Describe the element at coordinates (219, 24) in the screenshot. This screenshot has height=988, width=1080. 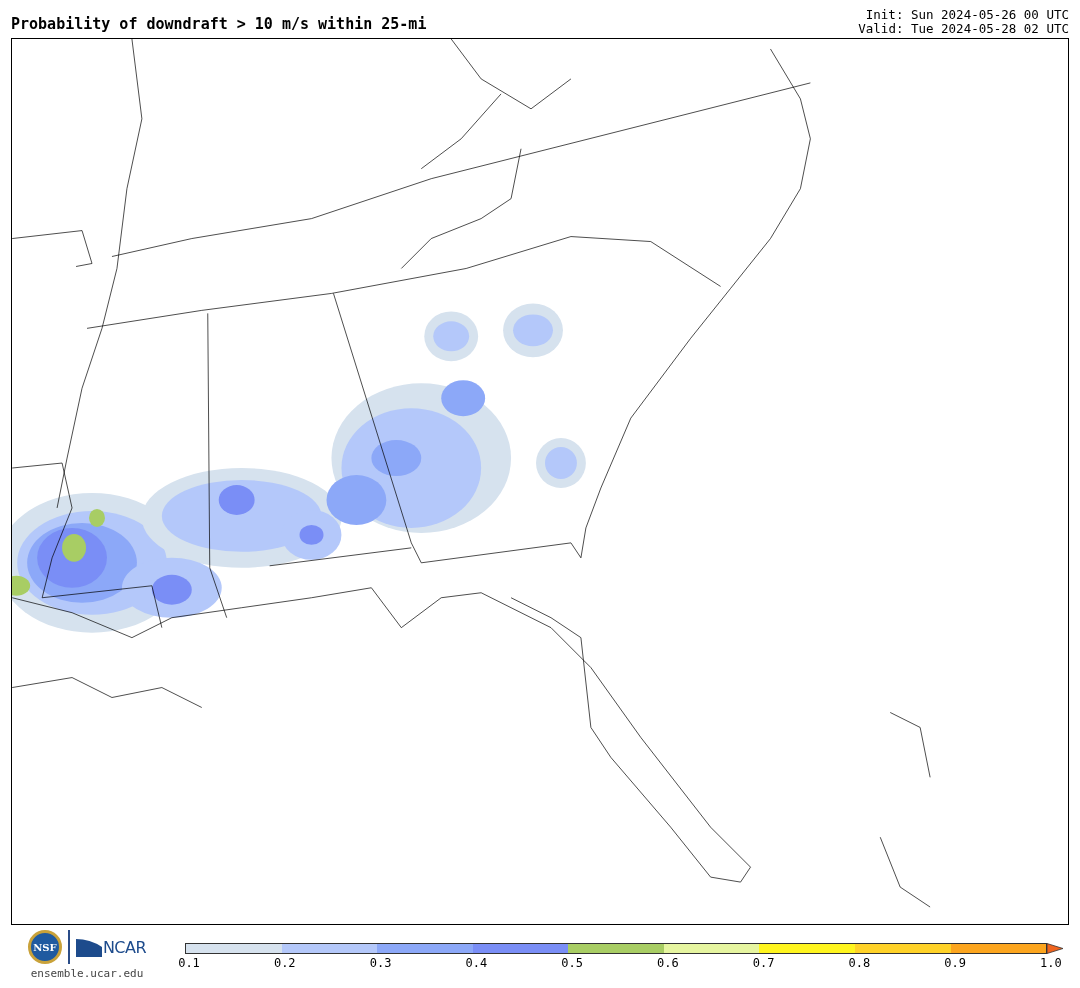
I see `chart-title: Probability of downdraft > 10 m/s within 25-mi` at that location.